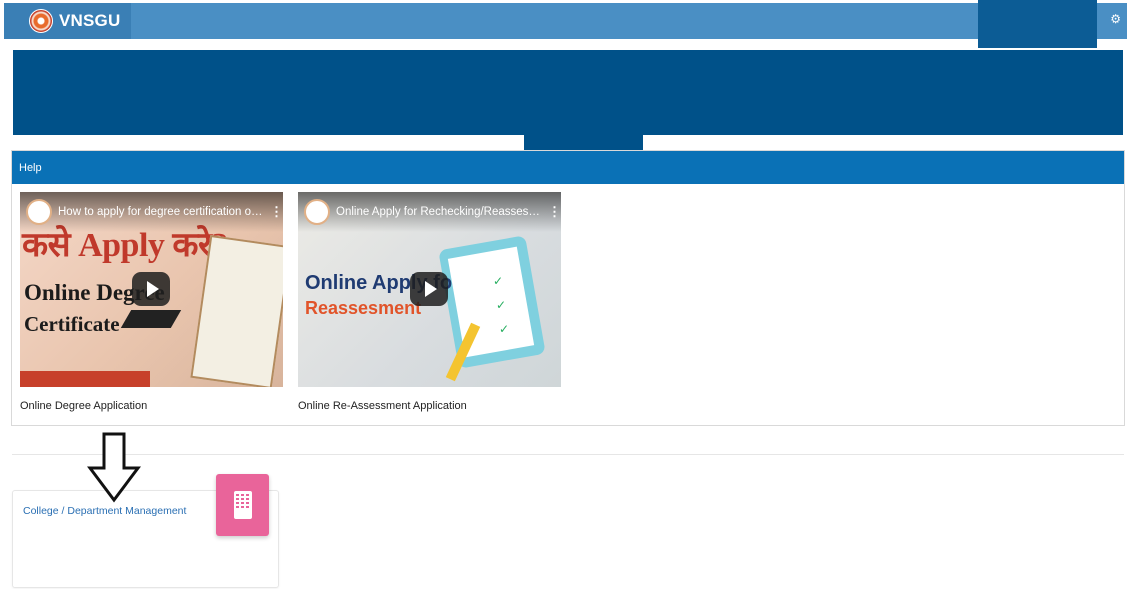 This screenshot has width=1127, height=589. I want to click on video-caption: Online Re-Assessment Application, so click(382, 406).